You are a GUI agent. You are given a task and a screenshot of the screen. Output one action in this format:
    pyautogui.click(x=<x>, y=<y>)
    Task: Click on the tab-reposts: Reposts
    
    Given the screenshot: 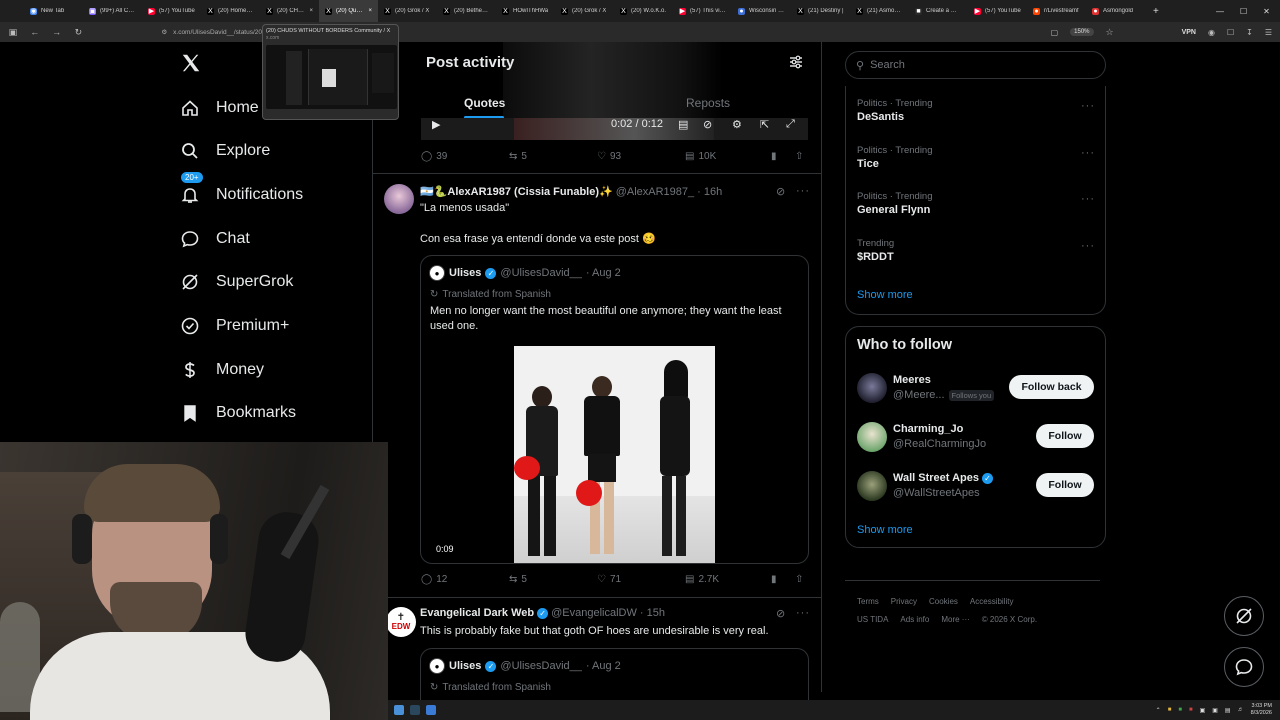 What is the action you would take?
    pyautogui.click(x=708, y=103)
    